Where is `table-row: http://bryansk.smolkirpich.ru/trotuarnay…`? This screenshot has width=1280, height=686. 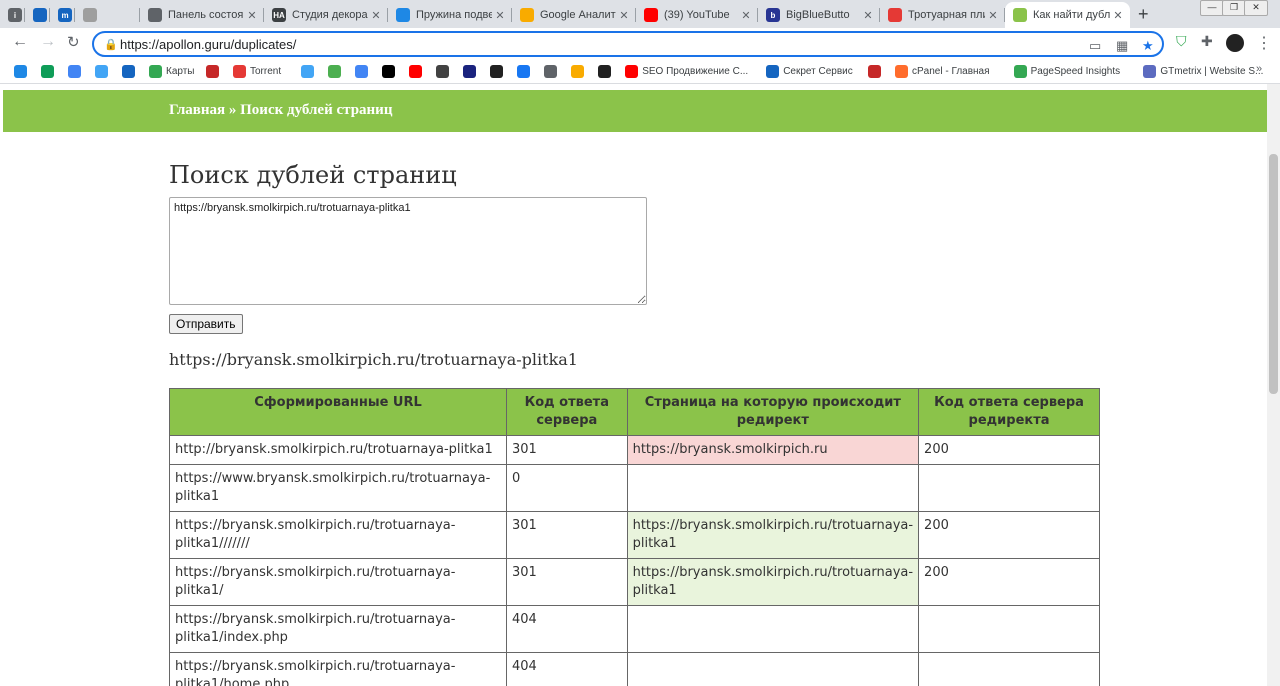
table-row: http://bryansk.smolkirpich.ru/trotuarnay… is located at coordinates (634, 450).